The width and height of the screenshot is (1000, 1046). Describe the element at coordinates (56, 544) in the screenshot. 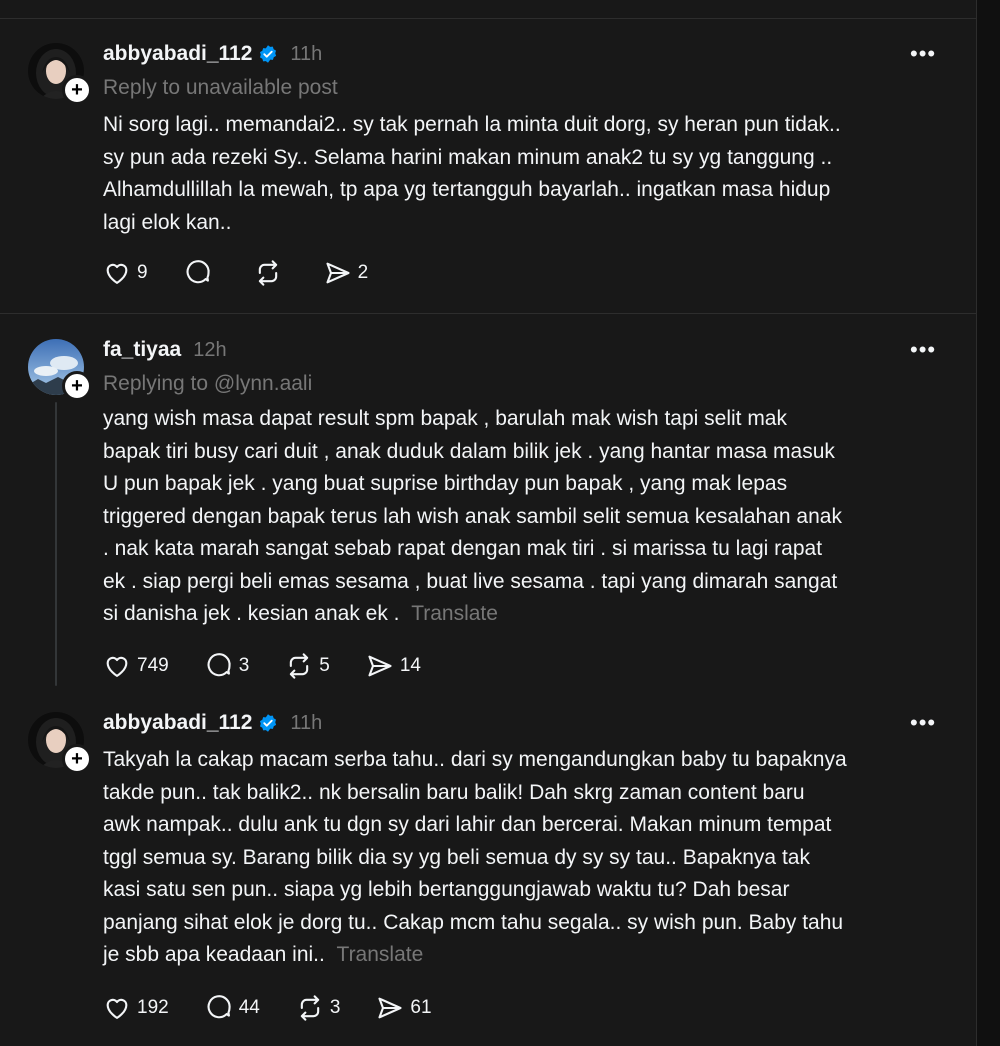

I see `thread-line` at that location.